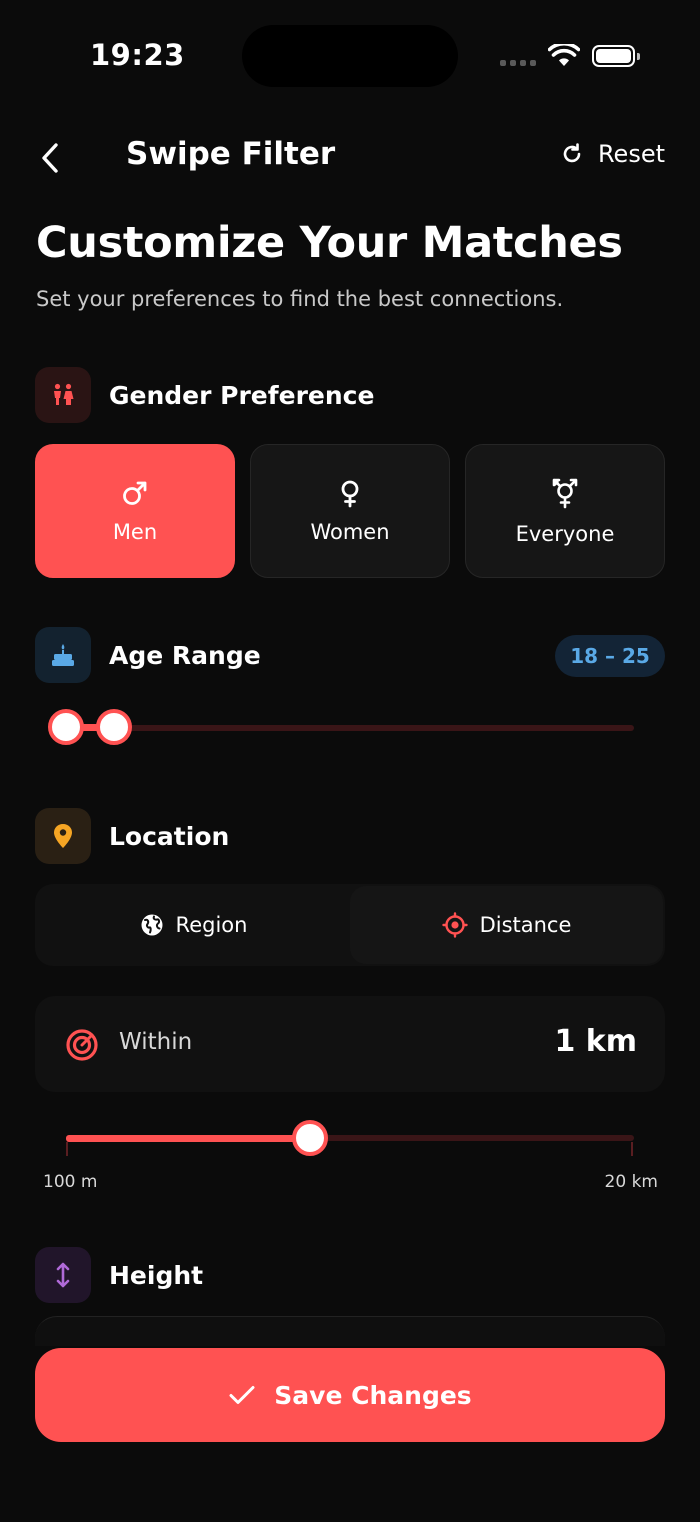 The width and height of the screenshot is (700, 1522). I want to click on gender-section-header: Gender Preference, so click(204, 395).